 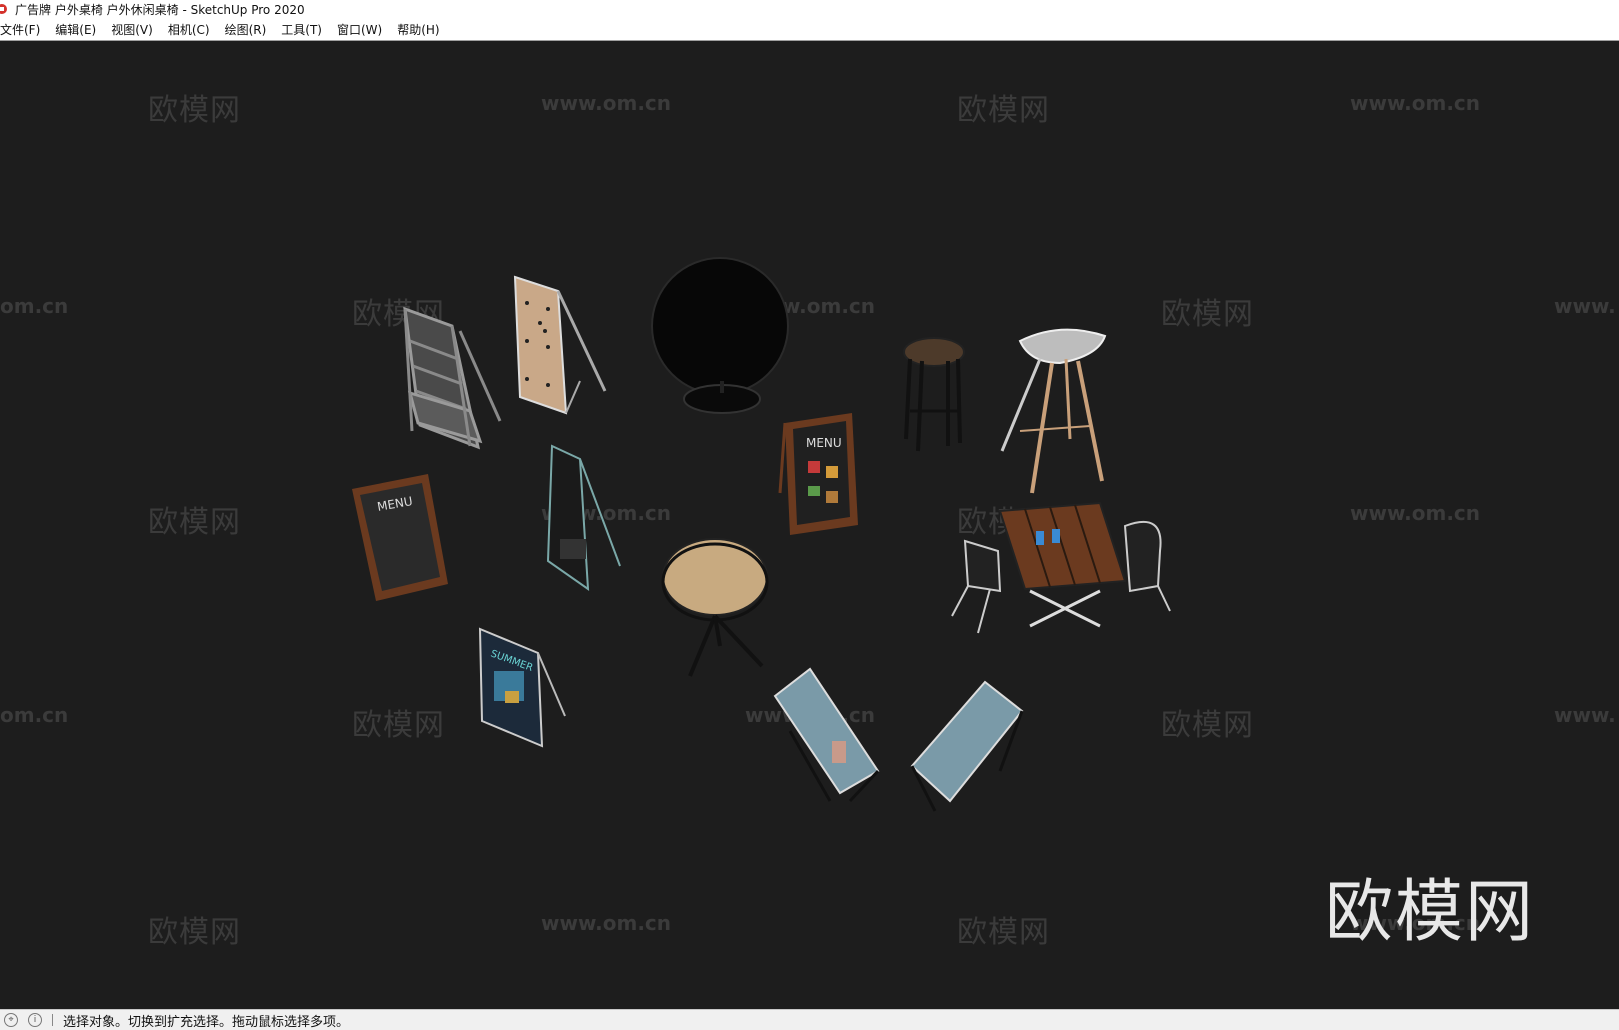 What do you see at coordinates (135, 29) in the screenshot?
I see `menu-view: 视图(V)` at bounding box center [135, 29].